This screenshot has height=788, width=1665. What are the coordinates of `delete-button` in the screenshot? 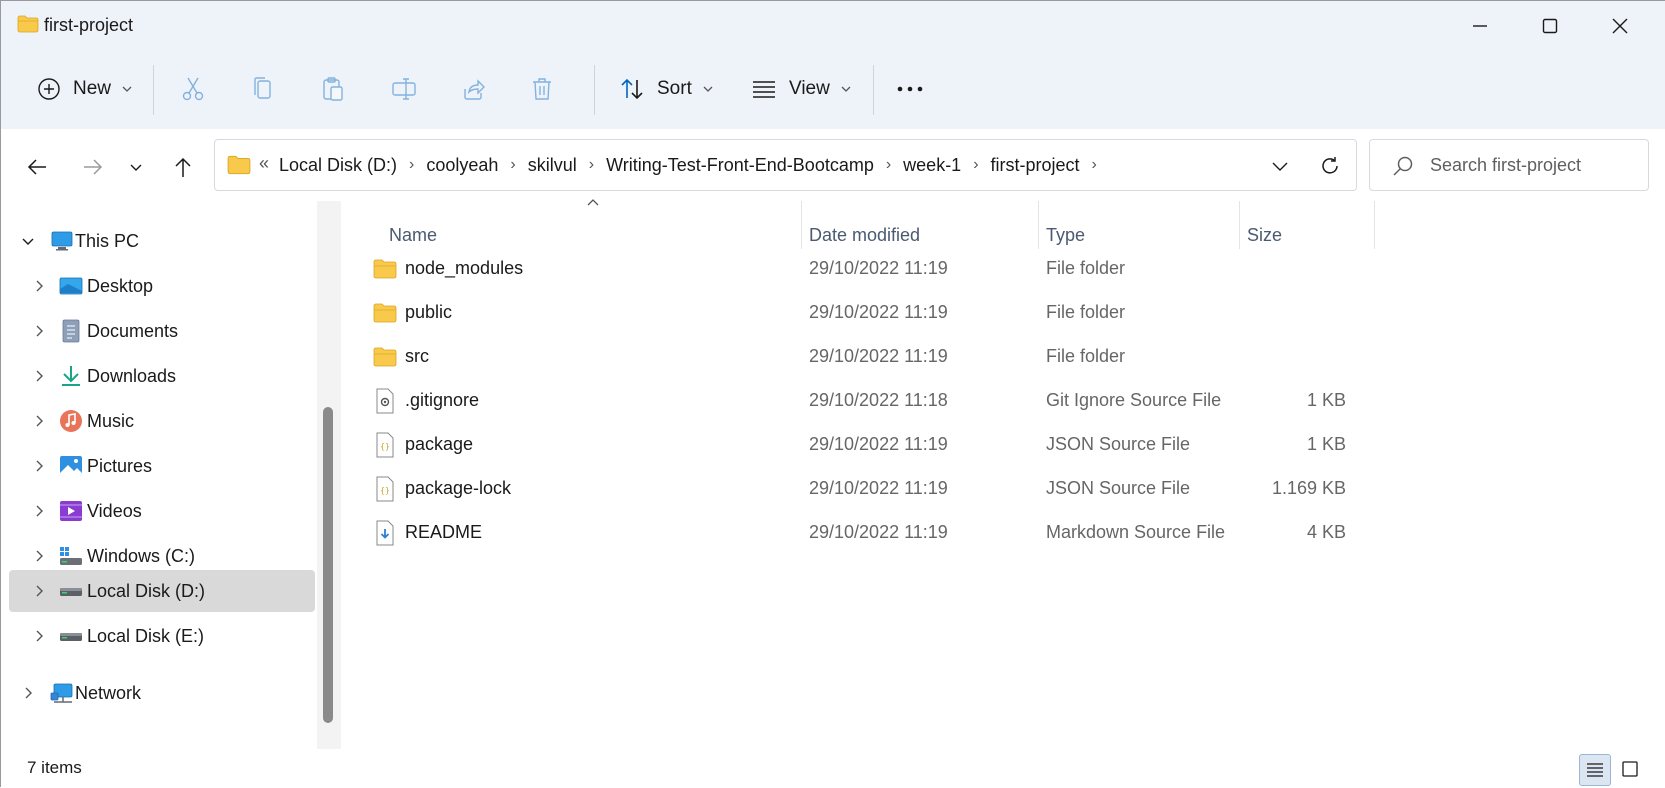 It's located at (542, 89).